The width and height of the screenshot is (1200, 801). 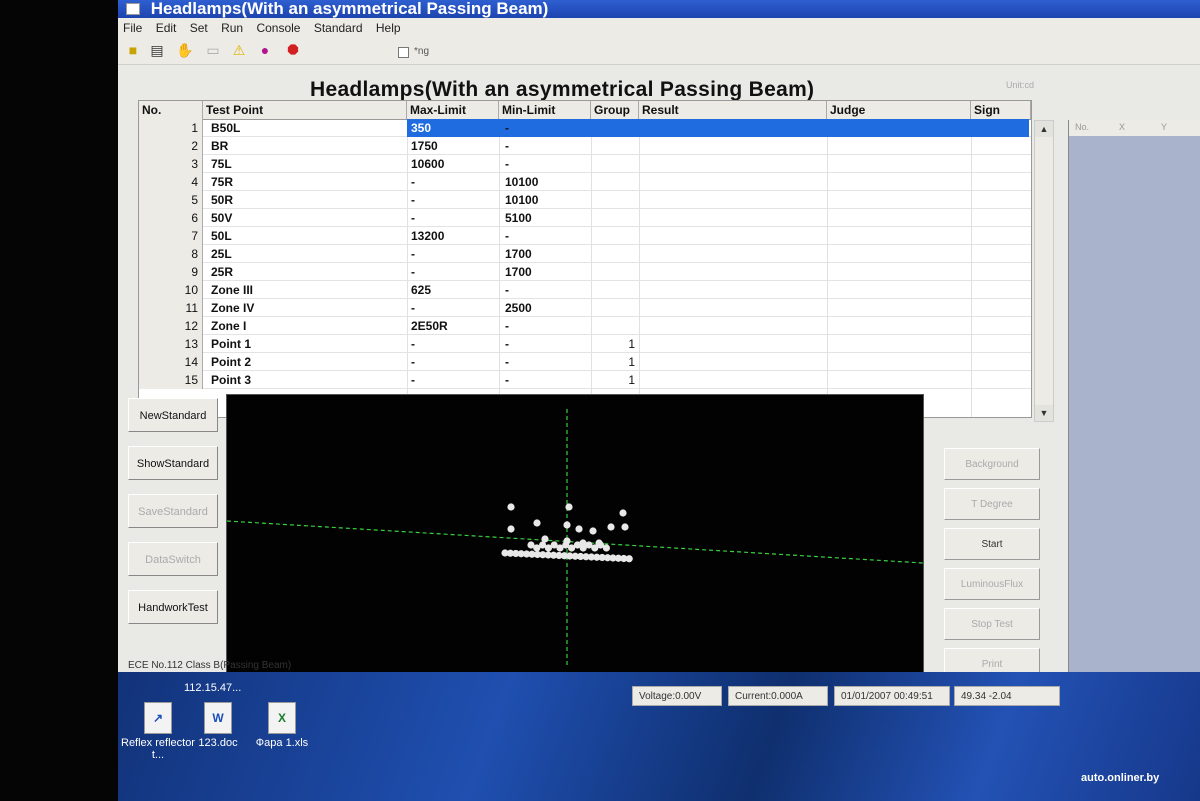 What do you see at coordinates (308, 290) in the screenshot?
I see `test-point-cell: Zone III` at bounding box center [308, 290].